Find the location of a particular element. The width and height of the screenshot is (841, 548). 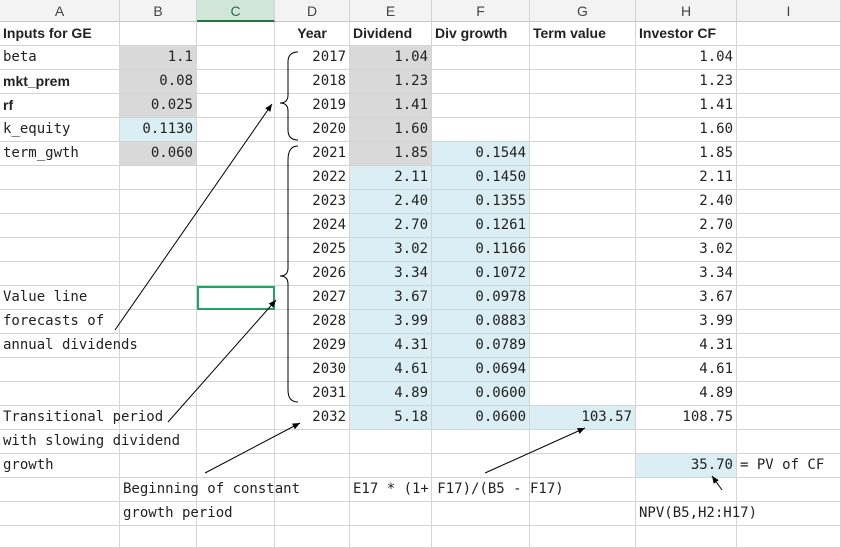

note-constant-1: Beginning of constant is located at coordinates (210, 490).